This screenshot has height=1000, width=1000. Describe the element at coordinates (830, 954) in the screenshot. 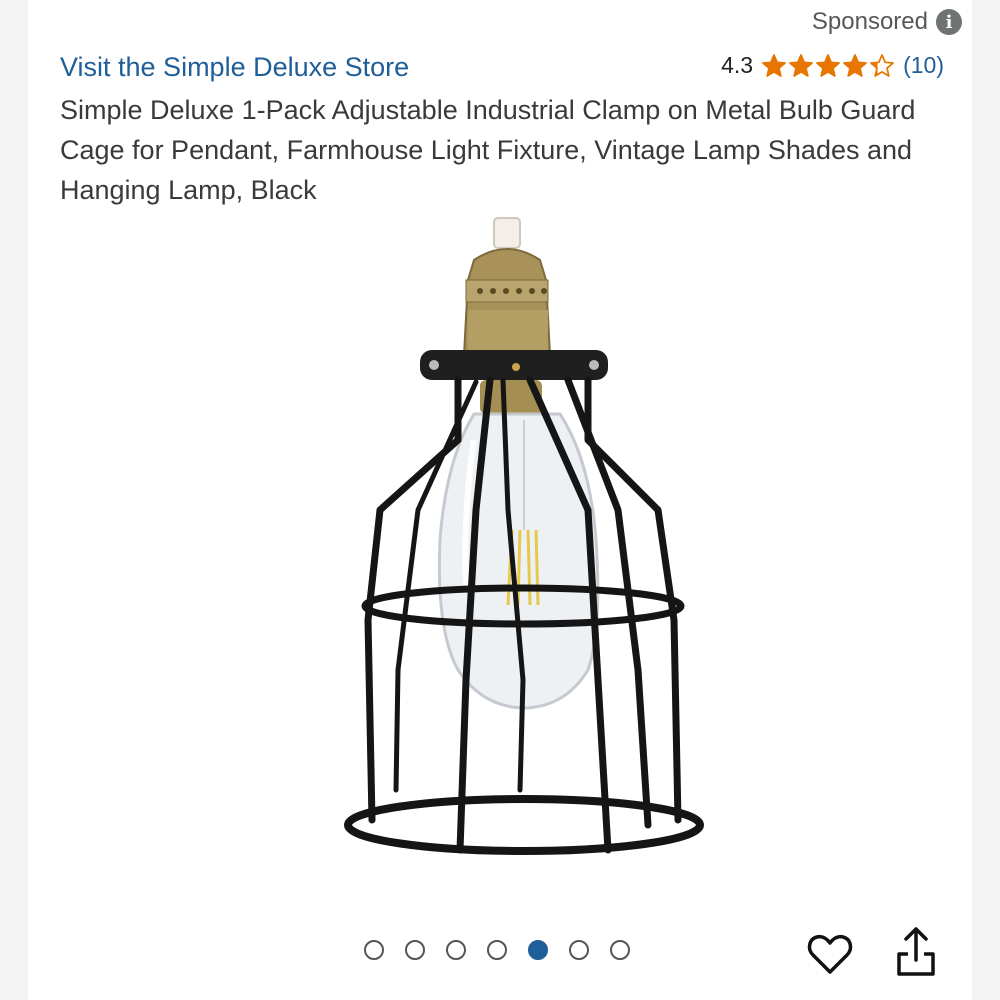

I see `heart-icon` at that location.